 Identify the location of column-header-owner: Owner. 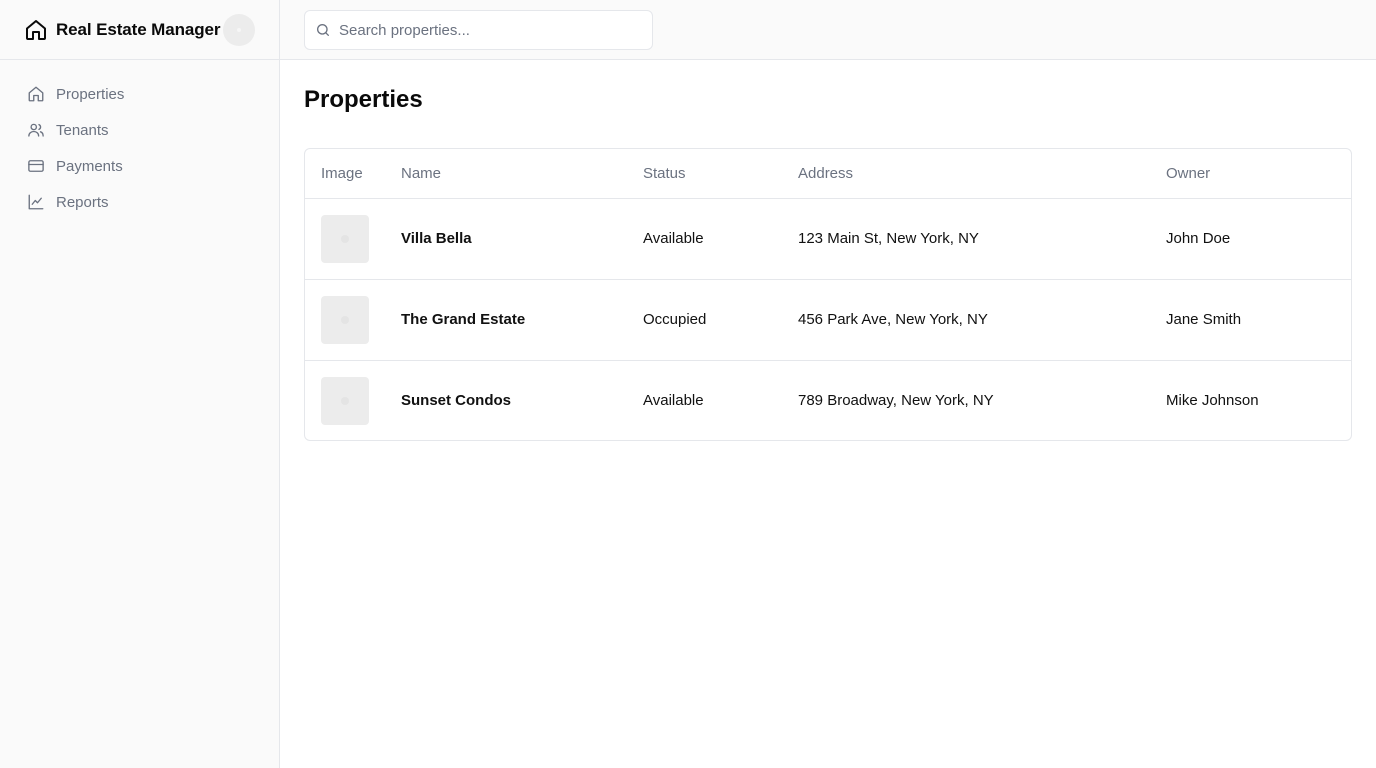
(1250, 174).